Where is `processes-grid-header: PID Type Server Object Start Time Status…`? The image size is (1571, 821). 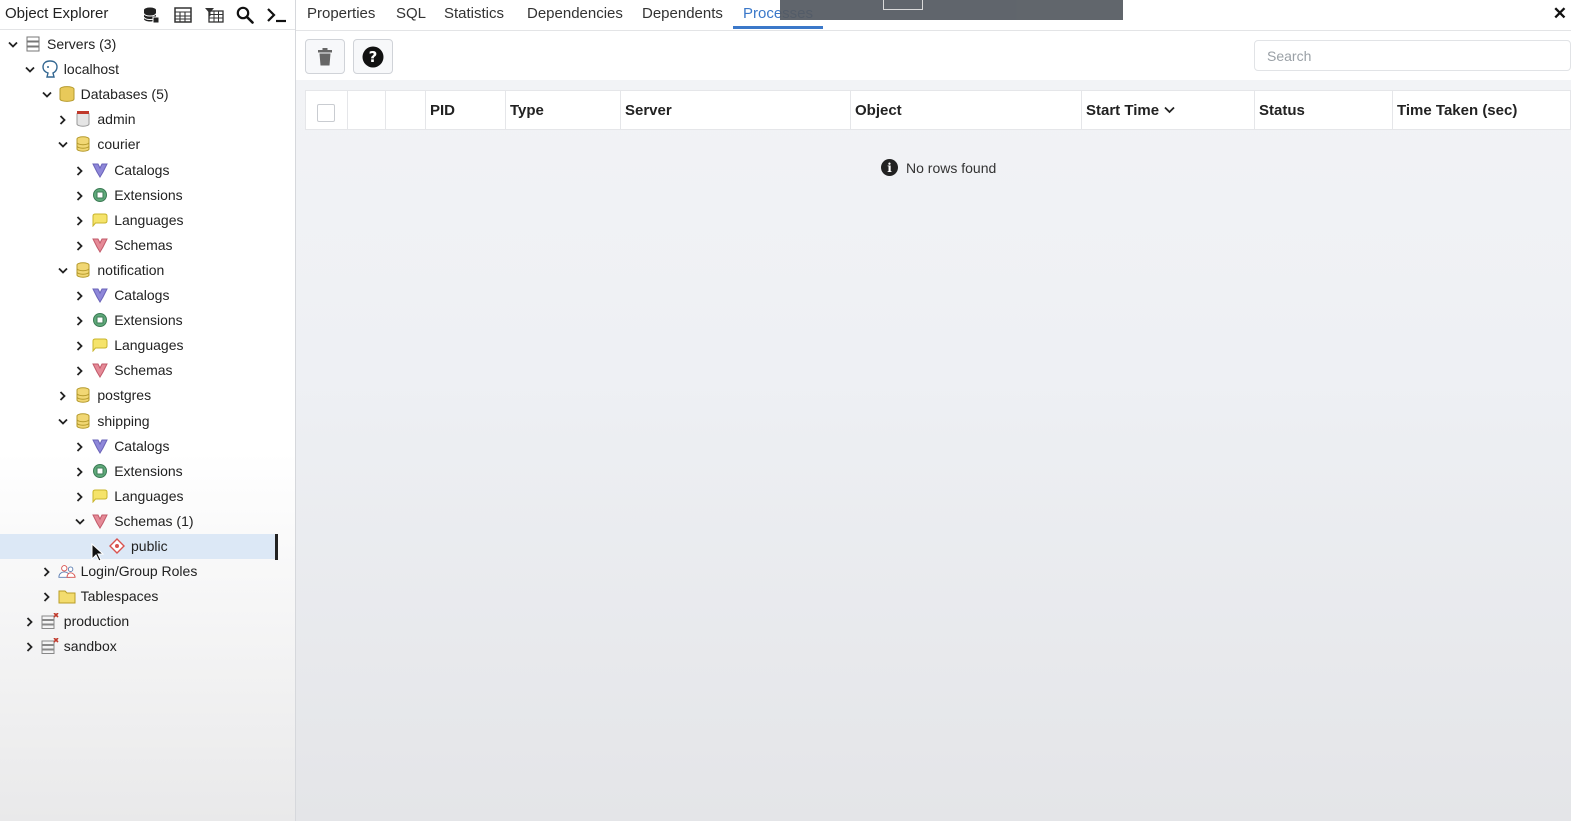
processes-grid-header: PID Type Server Object Start Time Status… is located at coordinates (938, 110).